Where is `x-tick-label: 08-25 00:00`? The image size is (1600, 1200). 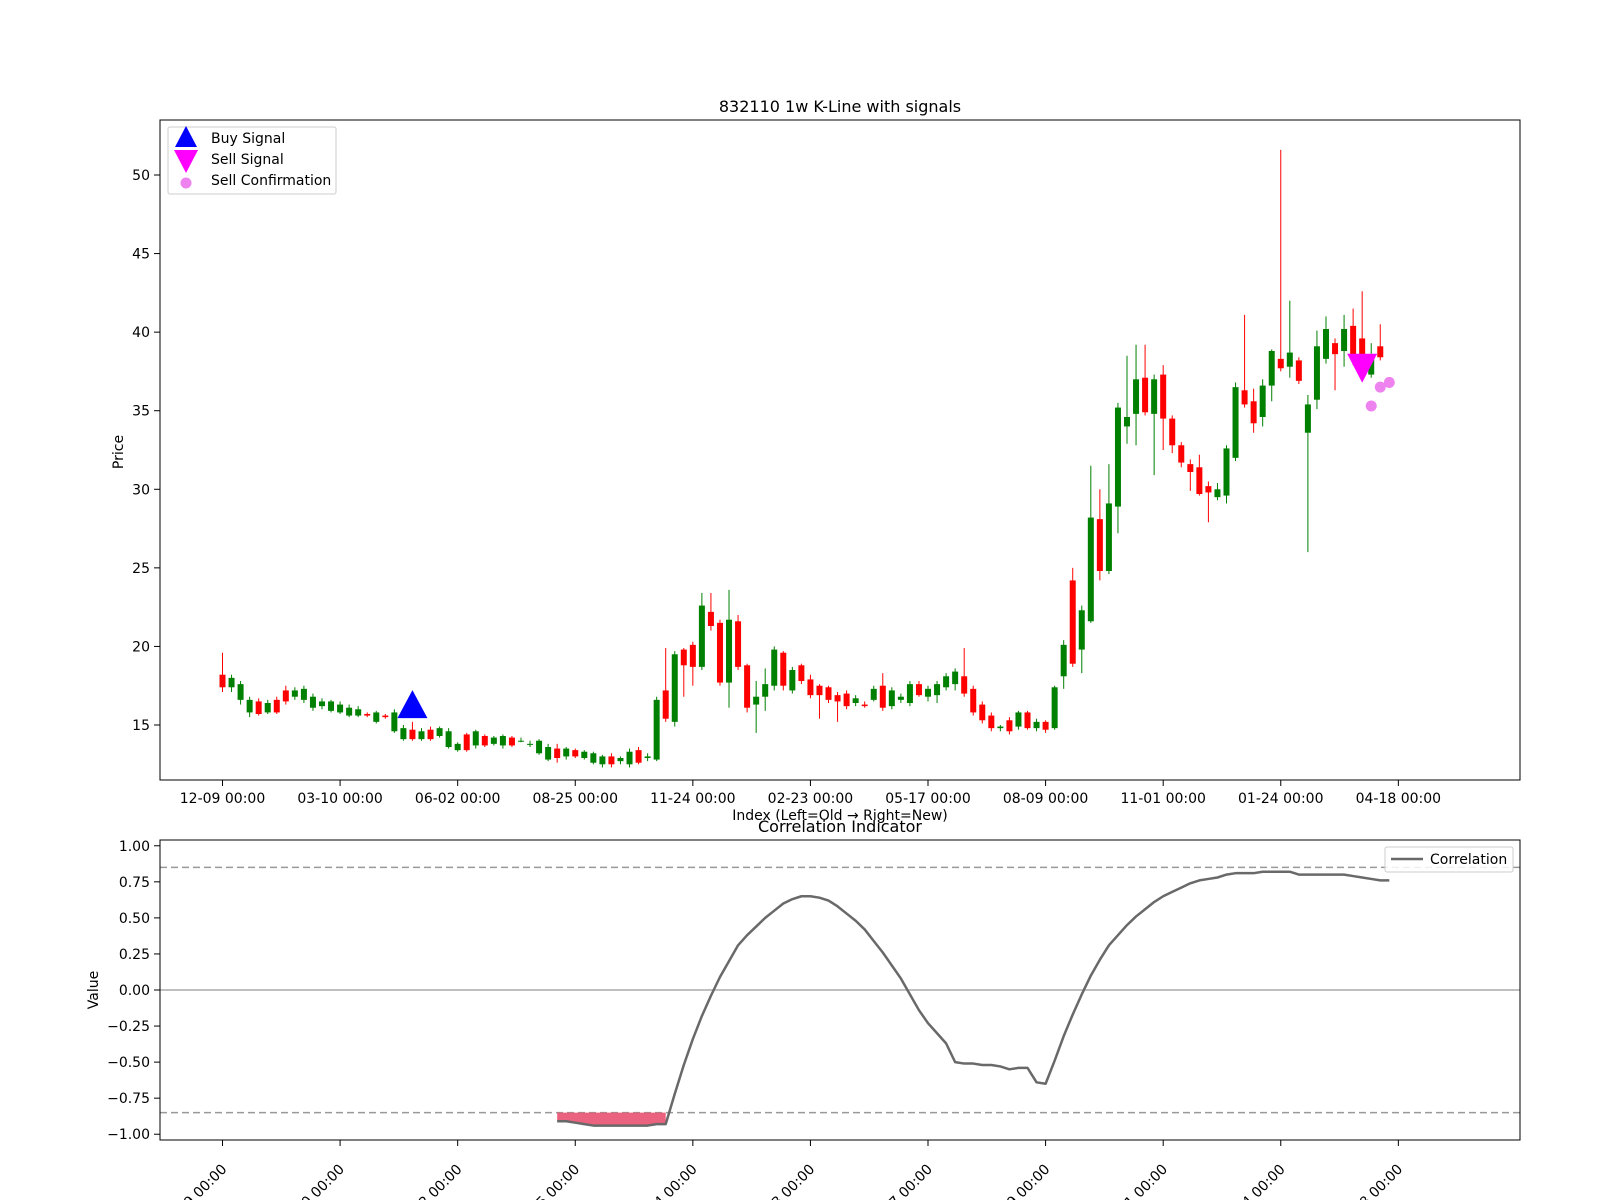 x-tick-label: 08-25 00:00 is located at coordinates (575, 799).